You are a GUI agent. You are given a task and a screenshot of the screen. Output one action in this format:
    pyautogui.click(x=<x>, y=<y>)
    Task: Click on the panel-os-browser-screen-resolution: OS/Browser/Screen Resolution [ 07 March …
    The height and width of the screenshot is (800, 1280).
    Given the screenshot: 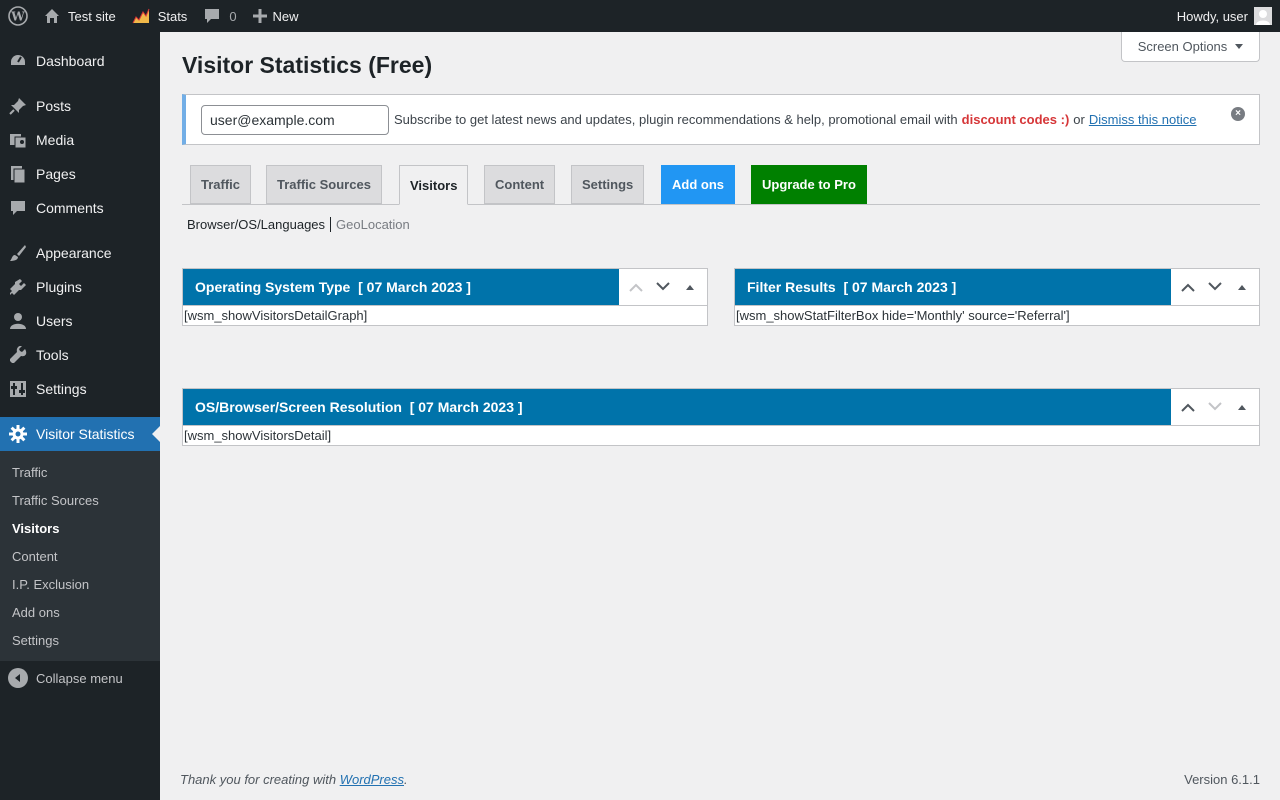 What is the action you would take?
    pyautogui.click(x=721, y=417)
    